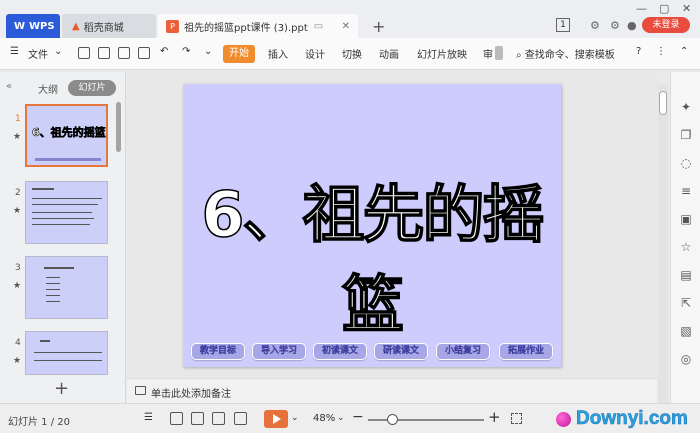 The width and height of the screenshot is (700, 433). Describe the element at coordinates (686, 275) in the screenshot. I see `box-icon: ▤` at that location.